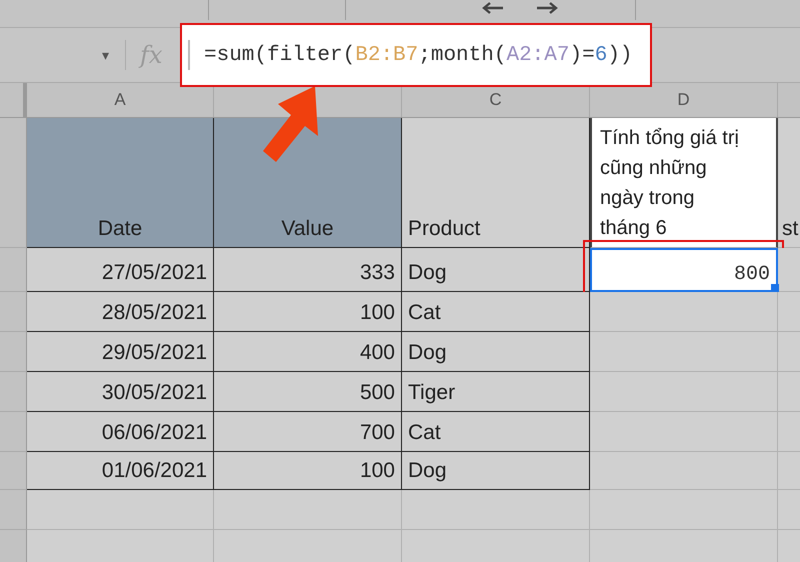 The height and width of the screenshot is (562, 800). Describe the element at coordinates (683, 100) in the screenshot. I see `column-letter: D` at that location.